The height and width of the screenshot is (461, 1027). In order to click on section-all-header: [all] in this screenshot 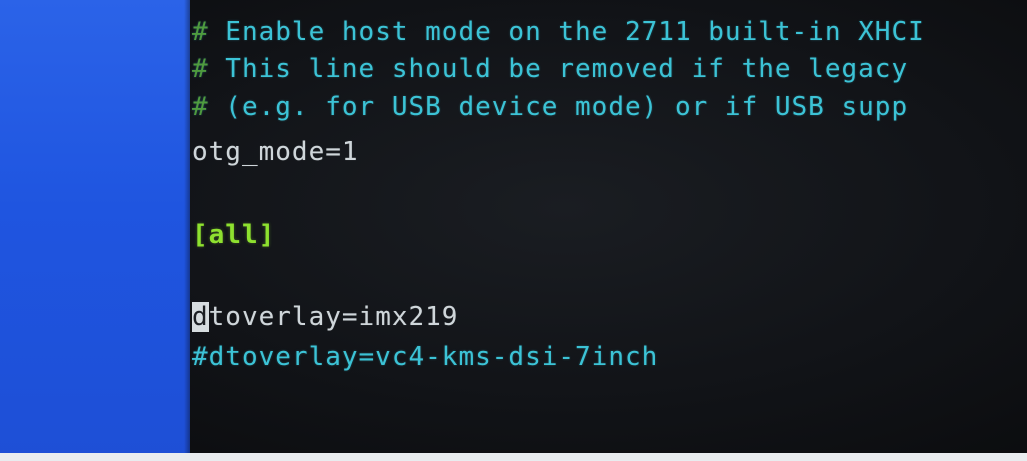, I will do `click(234, 235)`.